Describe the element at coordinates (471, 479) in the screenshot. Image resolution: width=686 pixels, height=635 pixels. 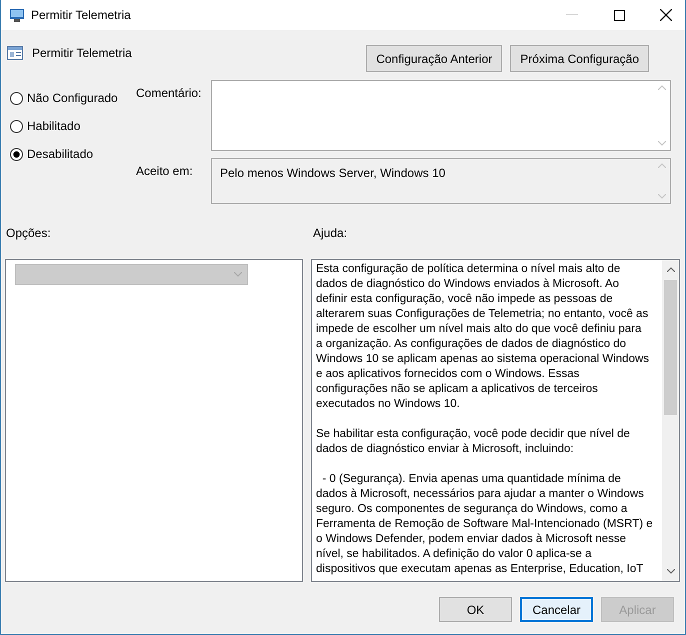
I see `help-text-line: - 0 (Segurança). Envia apenas uma quantidade mínima de` at that location.